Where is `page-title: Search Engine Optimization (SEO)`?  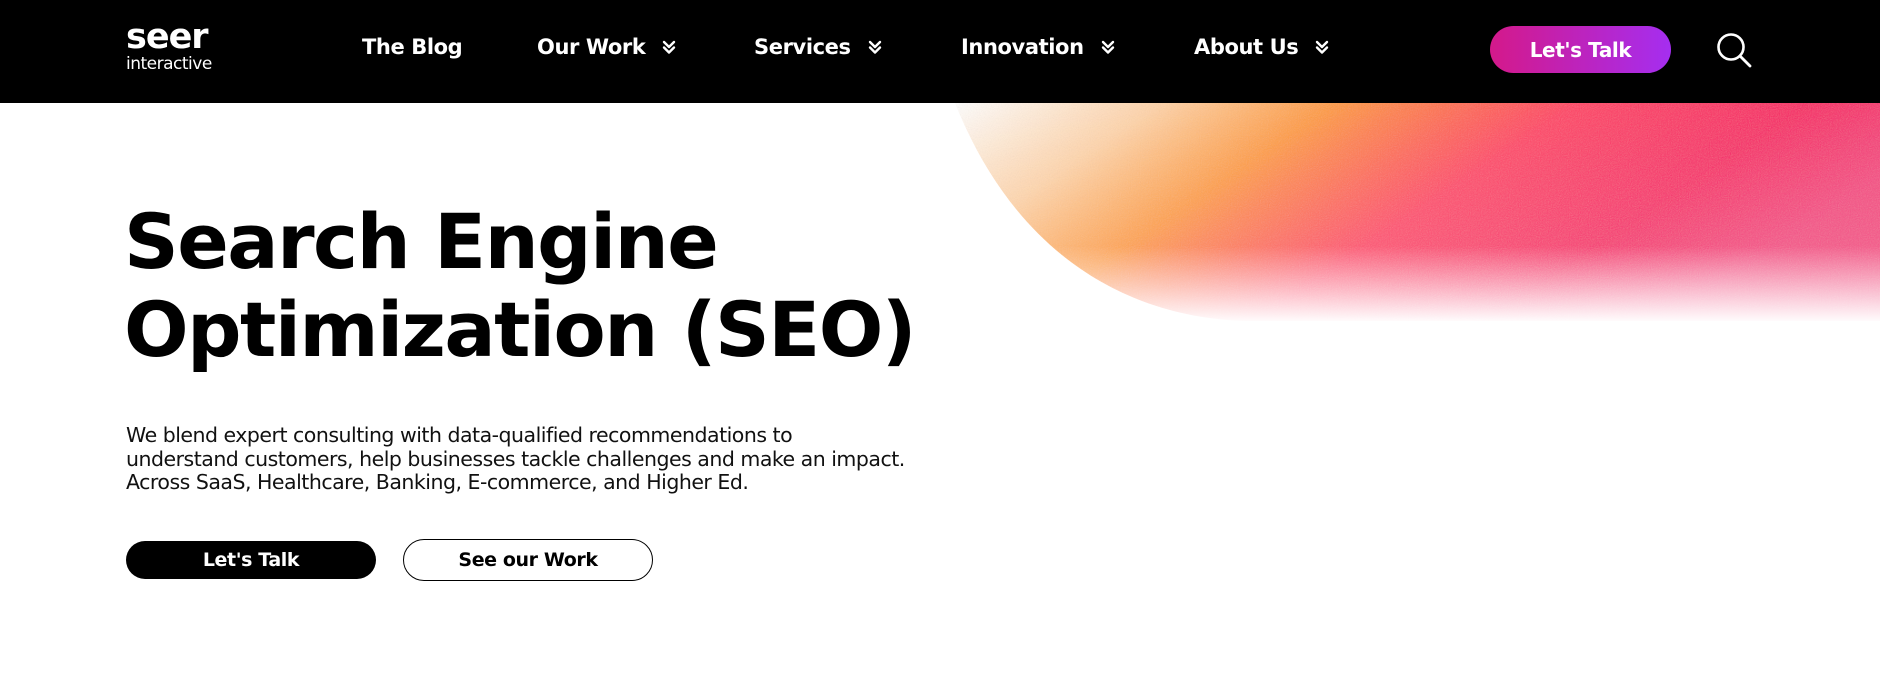
page-title: Search Engine Optimization (SEO) is located at coordinates (574, 286).